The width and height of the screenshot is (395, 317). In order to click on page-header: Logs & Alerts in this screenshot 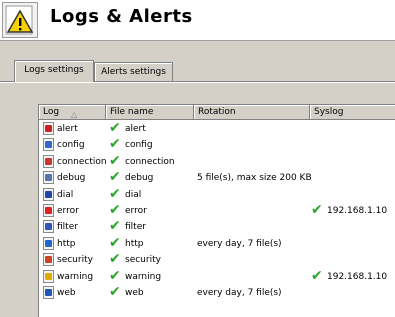, I will do `click(197, 20)`.